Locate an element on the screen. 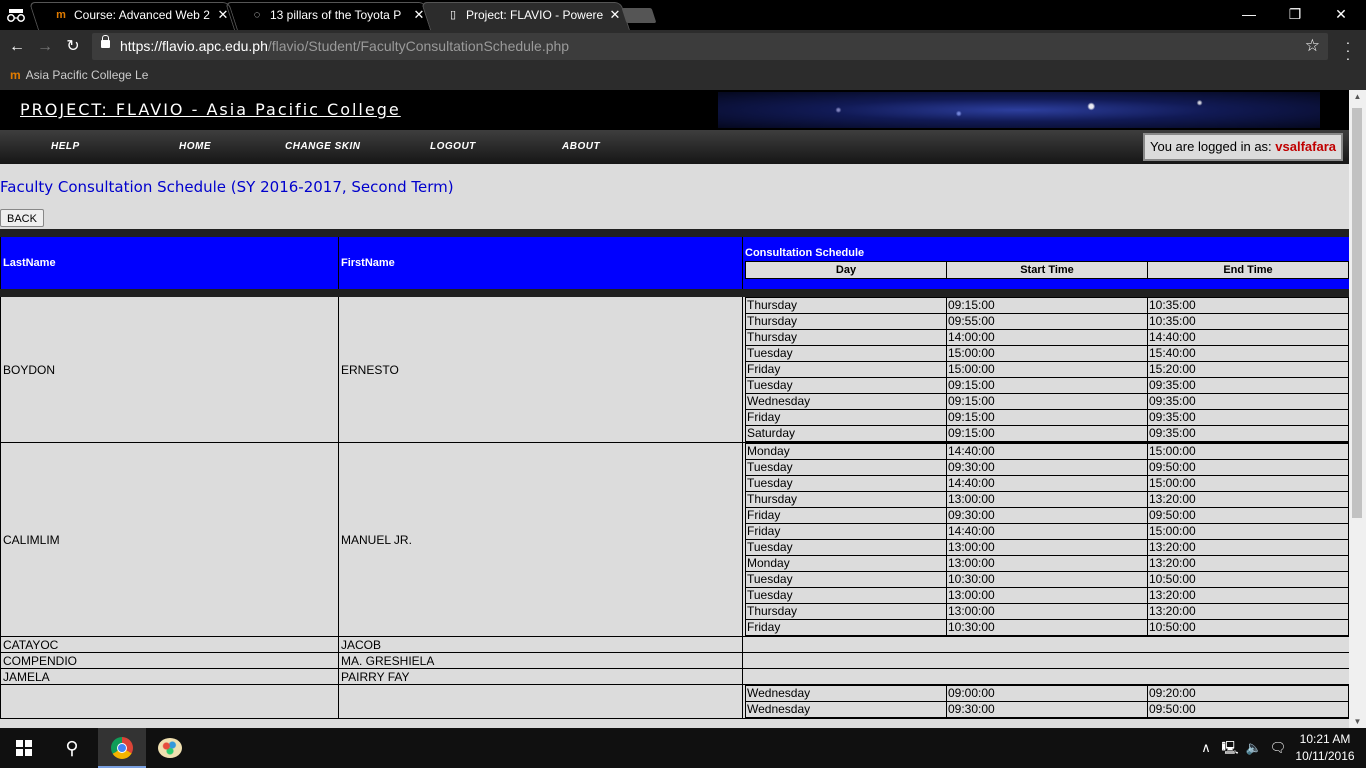 The image size is (1366, 768). close-window-icon: ✕ is located at coordinates (1341, 15).